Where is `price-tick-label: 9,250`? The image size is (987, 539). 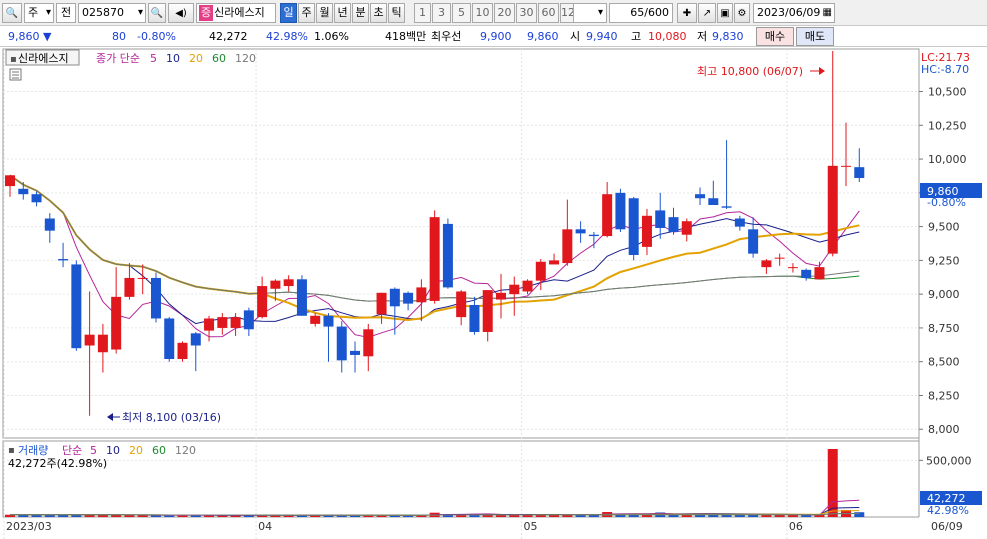
price-tick-label: 9,250 is located at coordinates (944, 260).